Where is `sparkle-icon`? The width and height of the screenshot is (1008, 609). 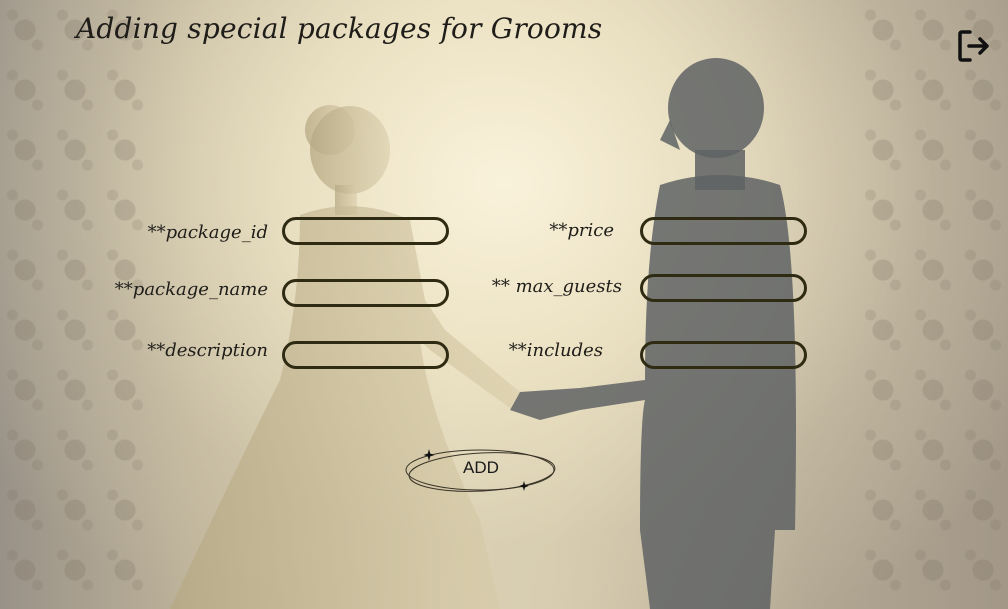 sparkle-icon is located at coordinates (524, 486).